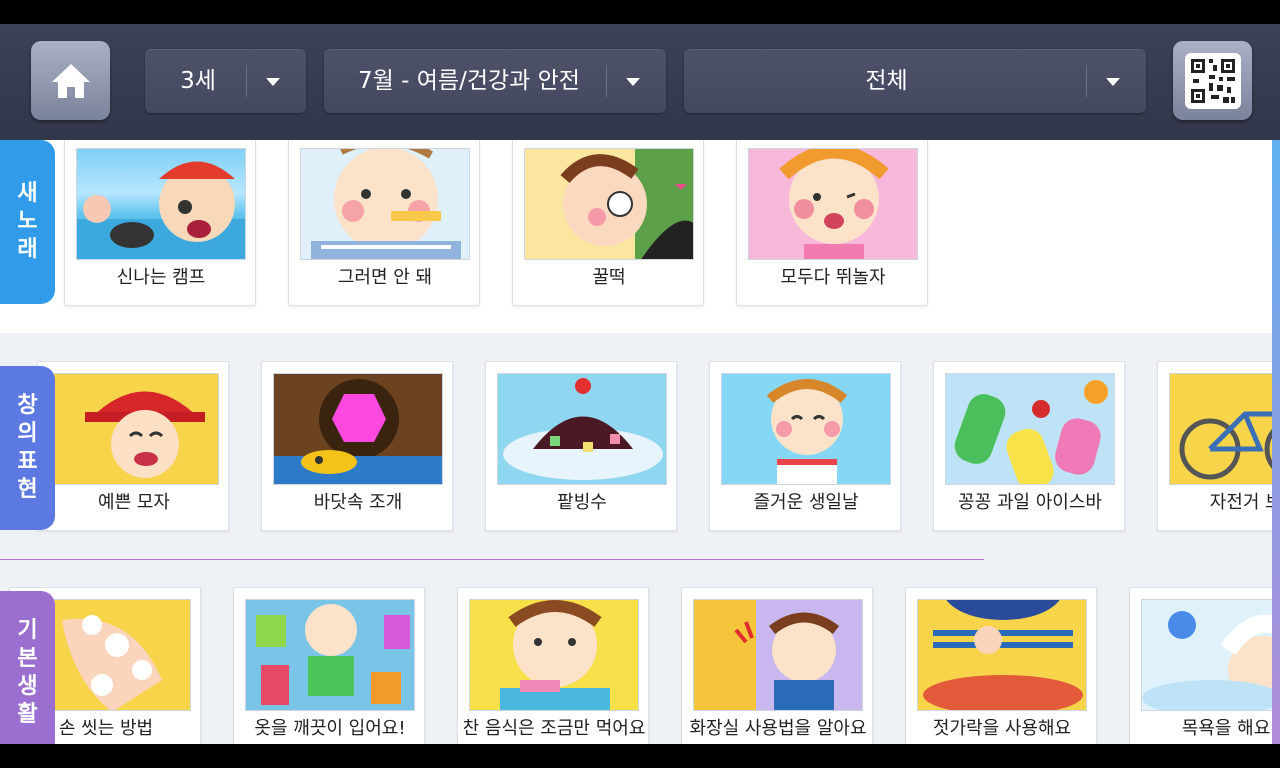 The width and height of the screenshot is (1280, 768). I want to click on theme-dropdown: 7월 - 여름/건강과 안전, so click(495, 81).